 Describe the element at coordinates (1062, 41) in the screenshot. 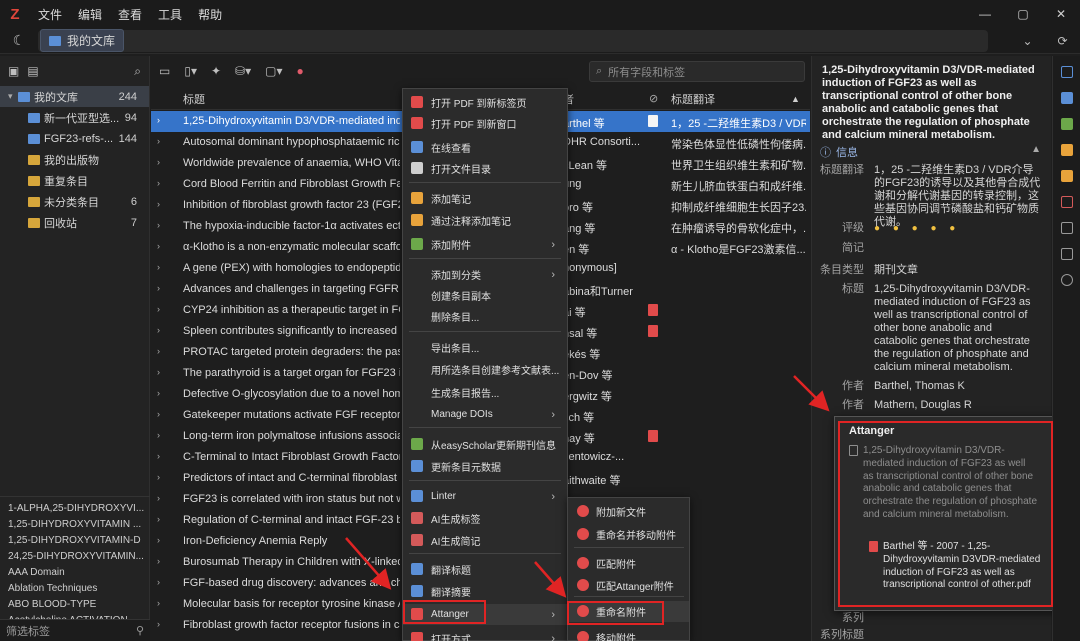

I see `sync-icon: ⟳` at that location.